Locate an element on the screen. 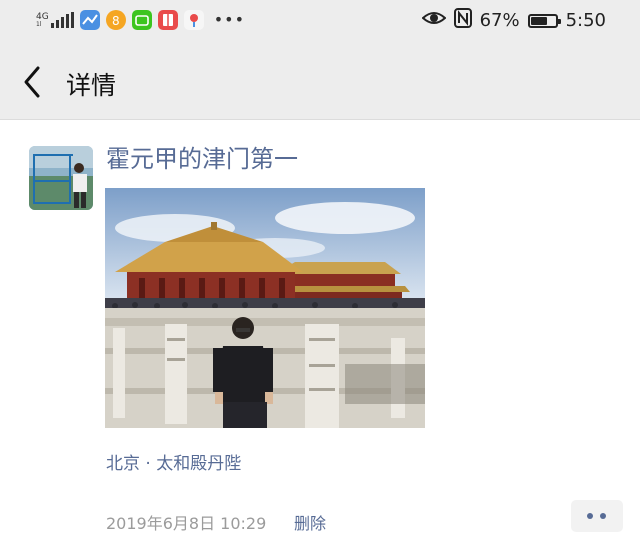  chevron-left-icon is located at coordinates (32, 82).